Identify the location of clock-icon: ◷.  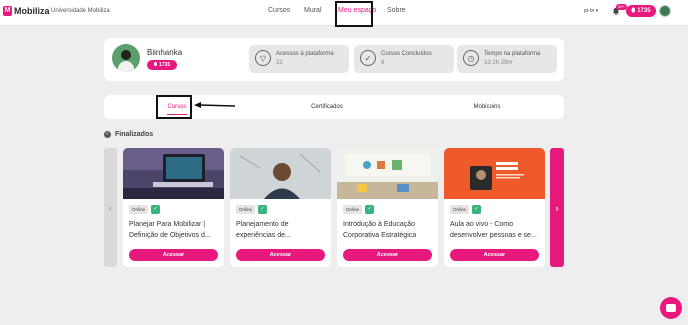
(471, 58).